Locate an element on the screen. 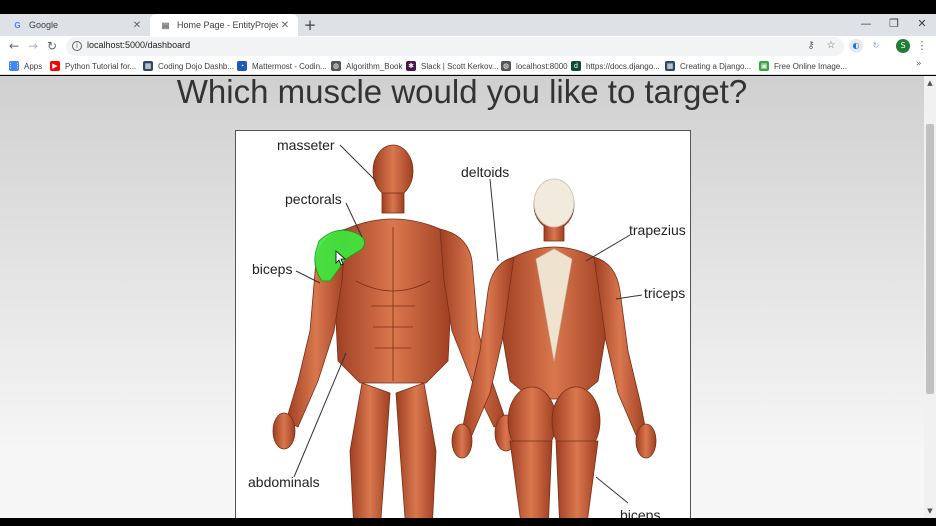  label-biceps-back: biceps is located at coordinates (640, 512).